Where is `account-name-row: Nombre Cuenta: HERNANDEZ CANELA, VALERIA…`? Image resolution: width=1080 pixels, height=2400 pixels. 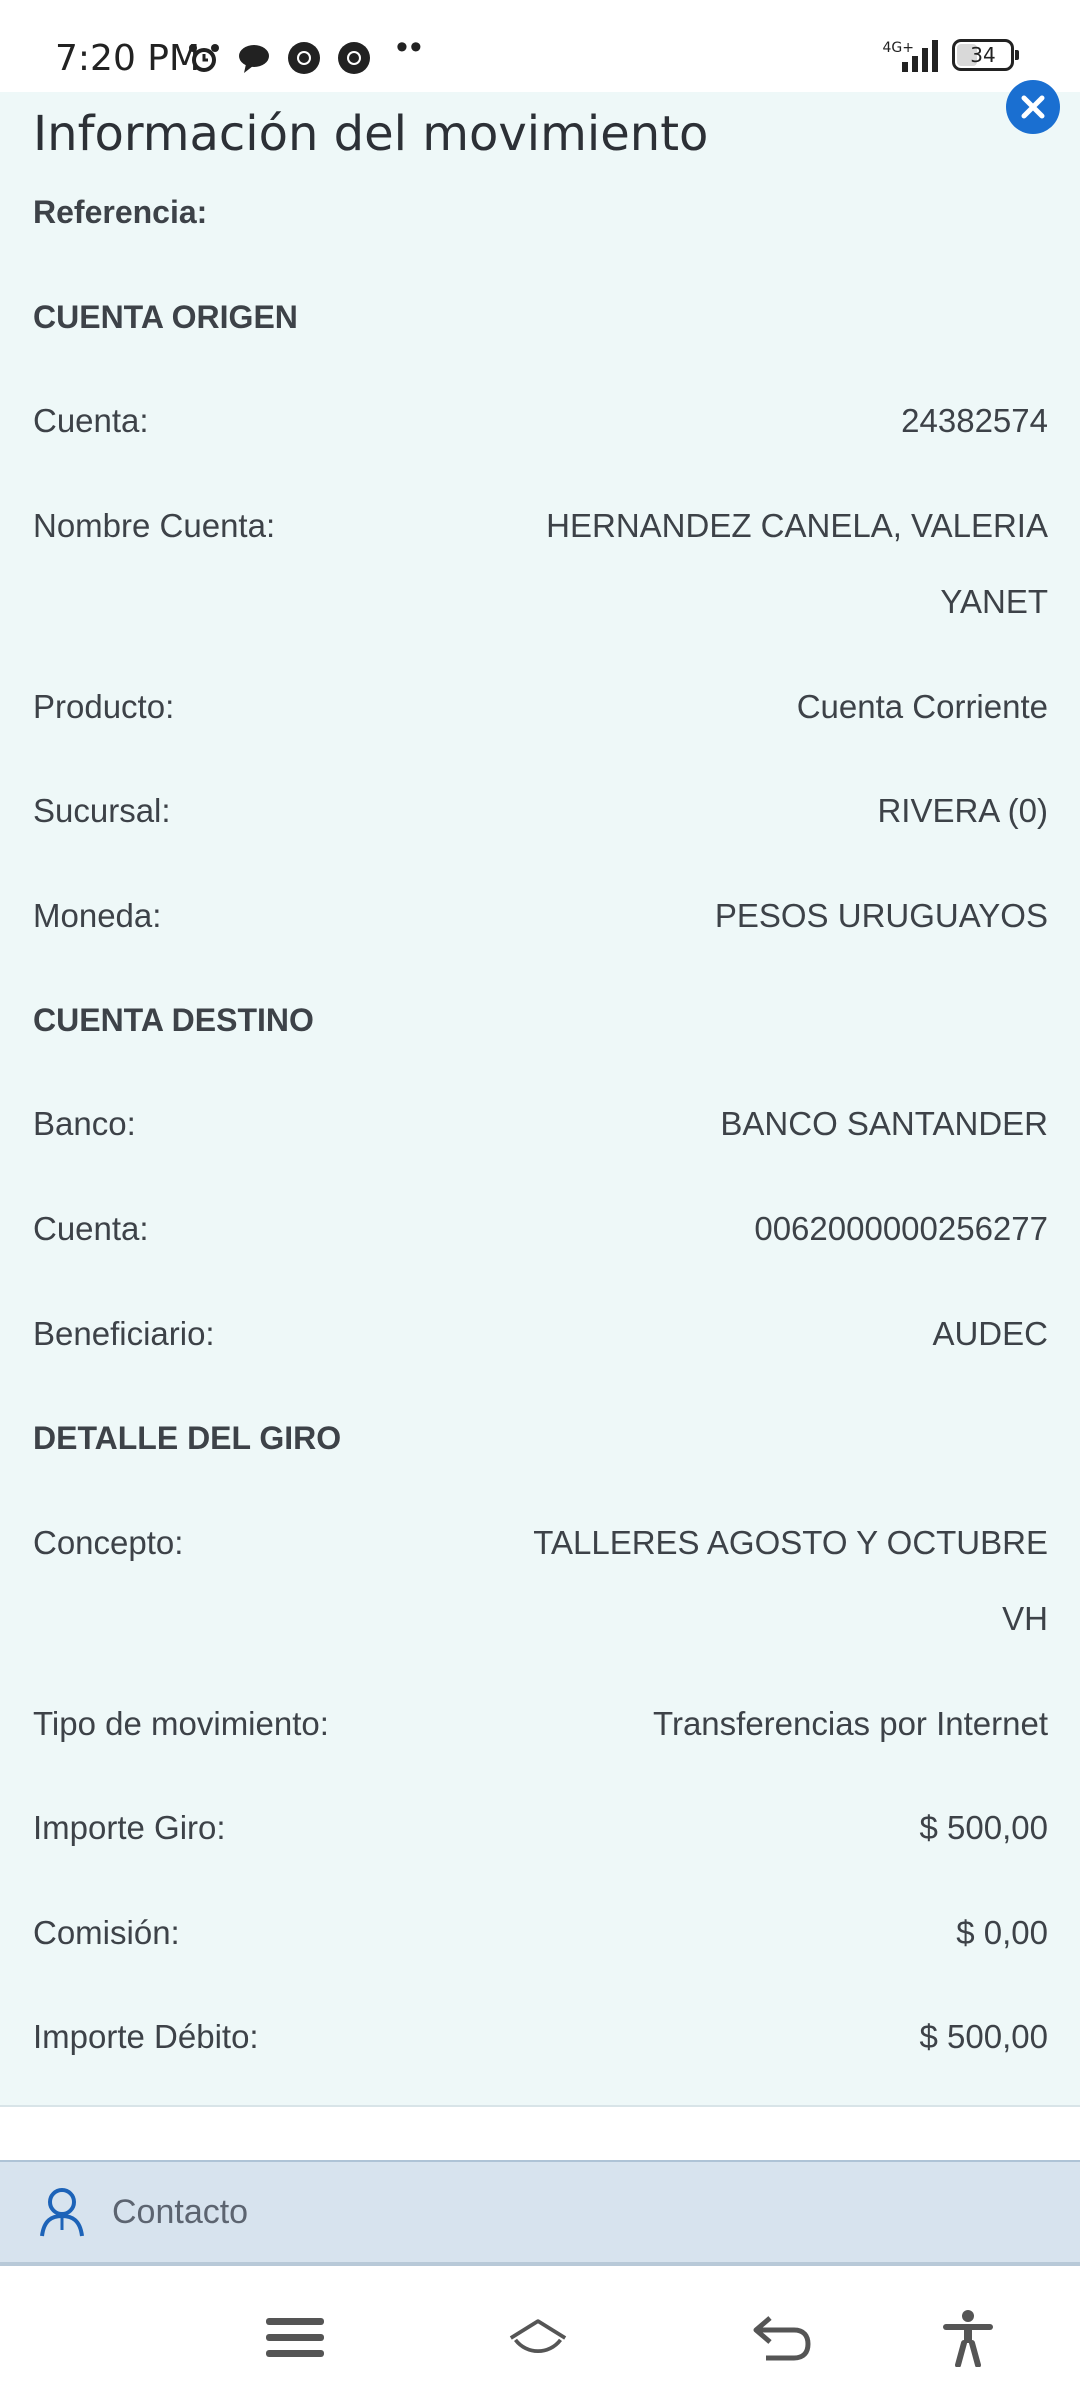
account-name-row: Nombre Cuenta: HERNANDEZ CANELA, VALERIA… is located at coordinates (540, 564).